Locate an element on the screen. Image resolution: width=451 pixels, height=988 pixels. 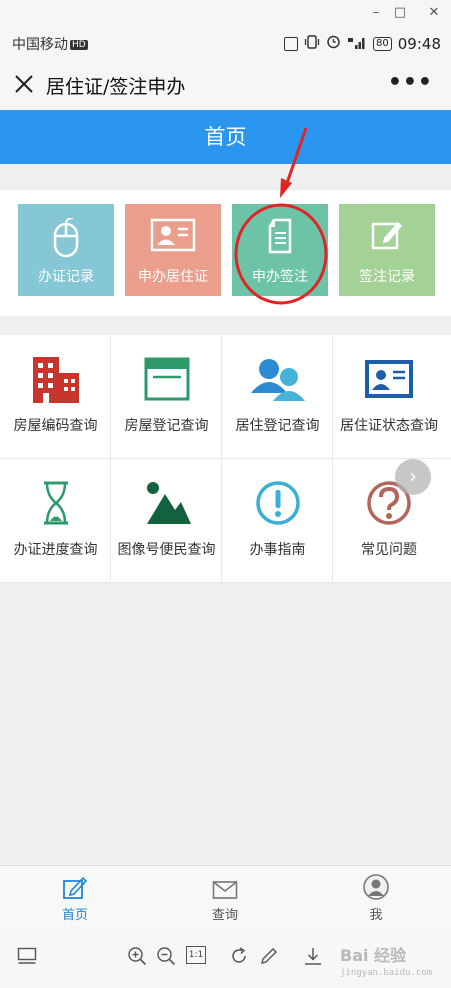
window-icon is located at coordinates (166, 379).